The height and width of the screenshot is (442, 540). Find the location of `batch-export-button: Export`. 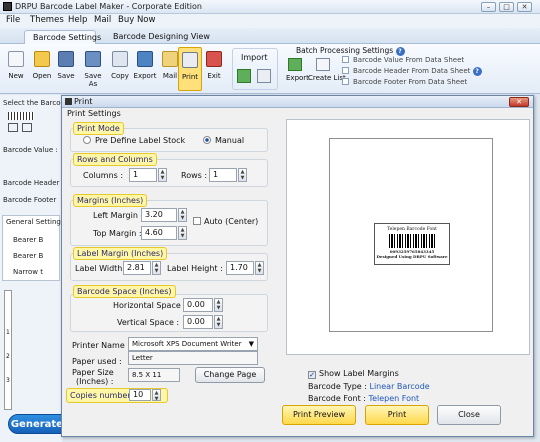

batch-export-button: Export is located at coordinates (297, 70).